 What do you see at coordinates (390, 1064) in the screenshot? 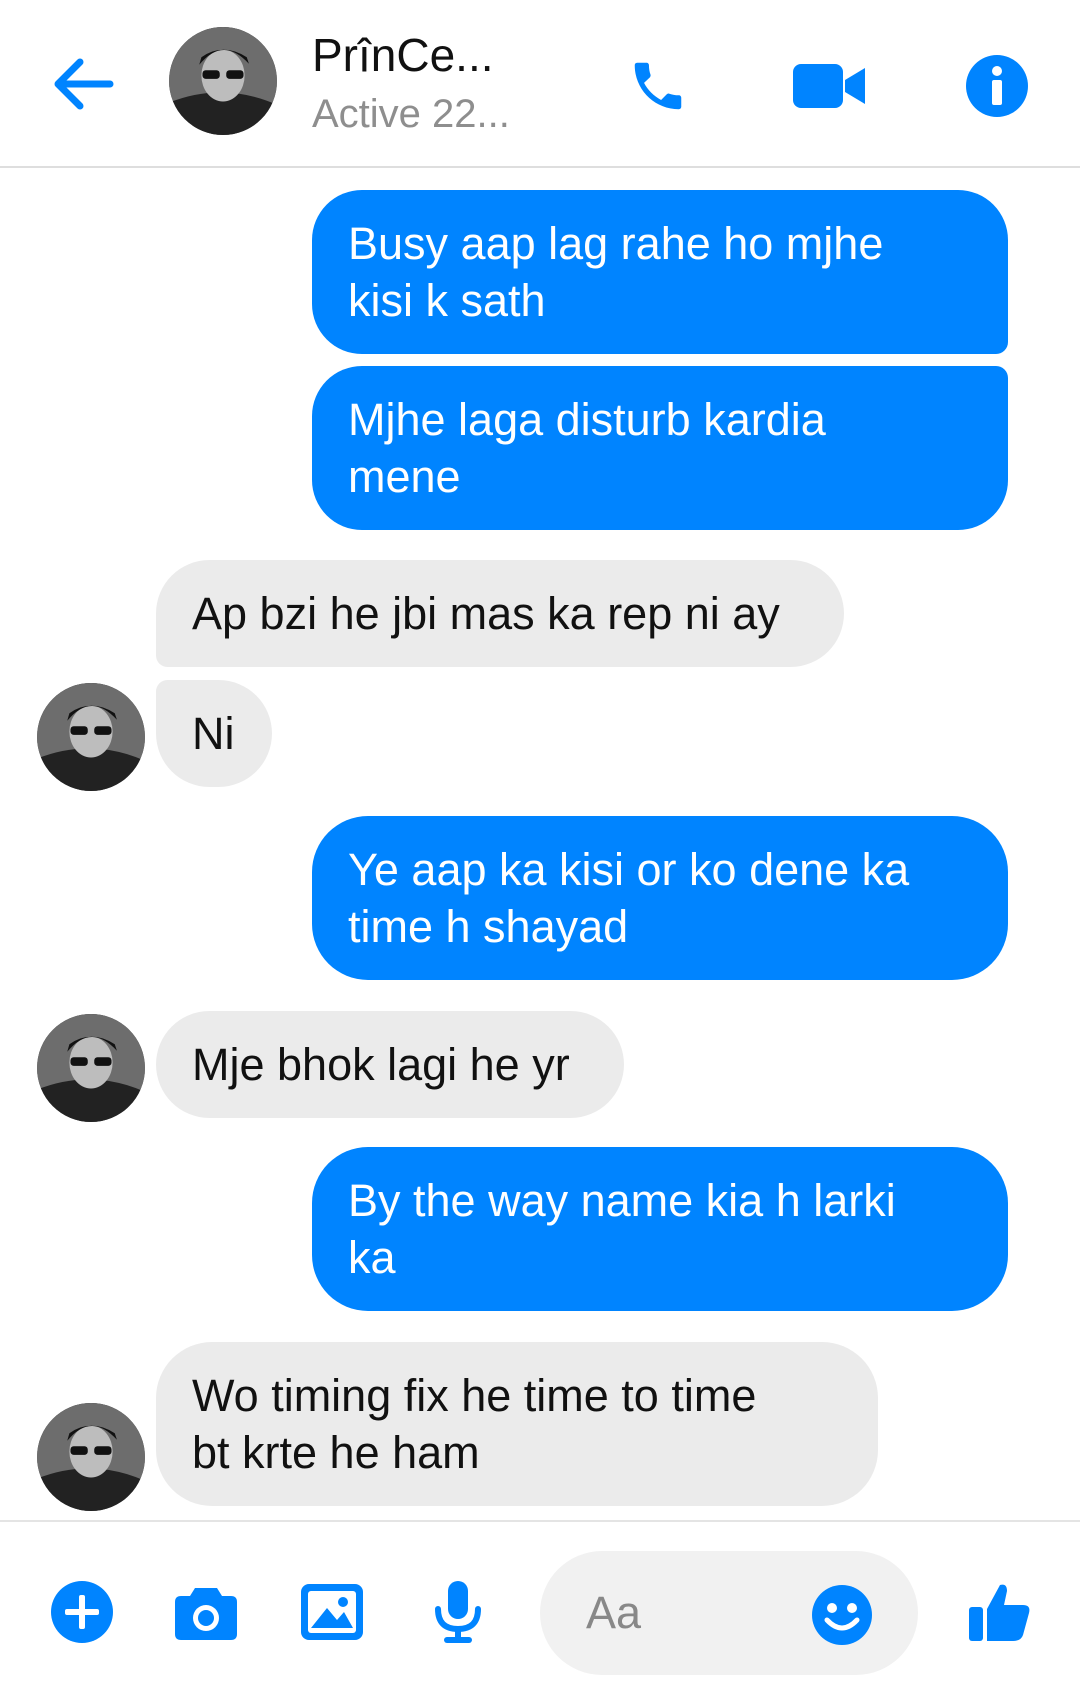
I see `incoming-message: Mje bhok lagi he yr` at bounding box center [390, 1064].